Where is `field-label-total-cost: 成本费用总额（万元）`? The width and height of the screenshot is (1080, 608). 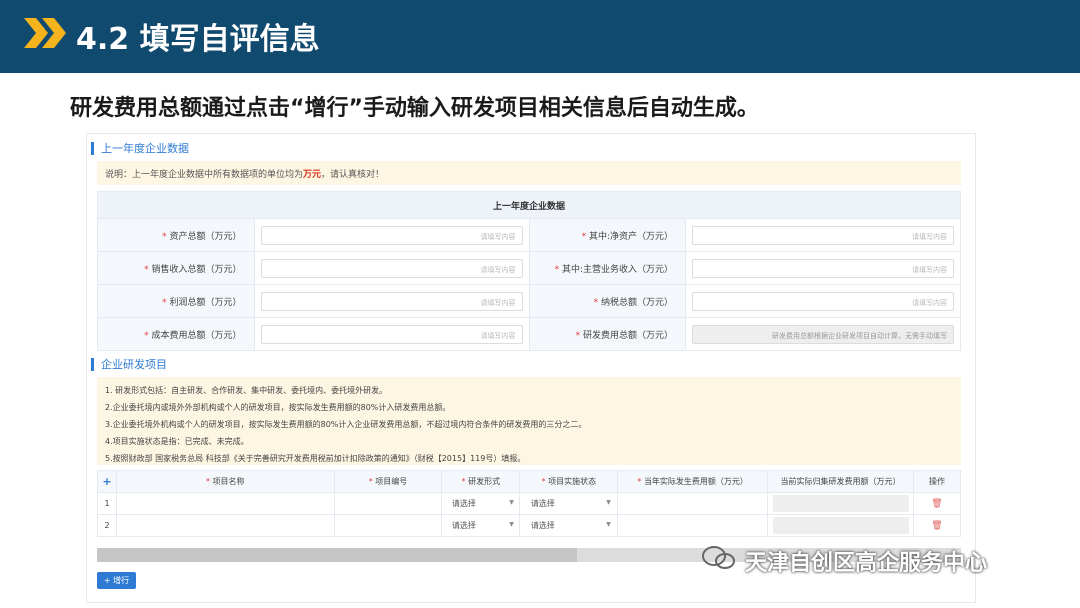
field-label-total-cost: 成本费用总额（万元） is located at coordinates (196, 335).